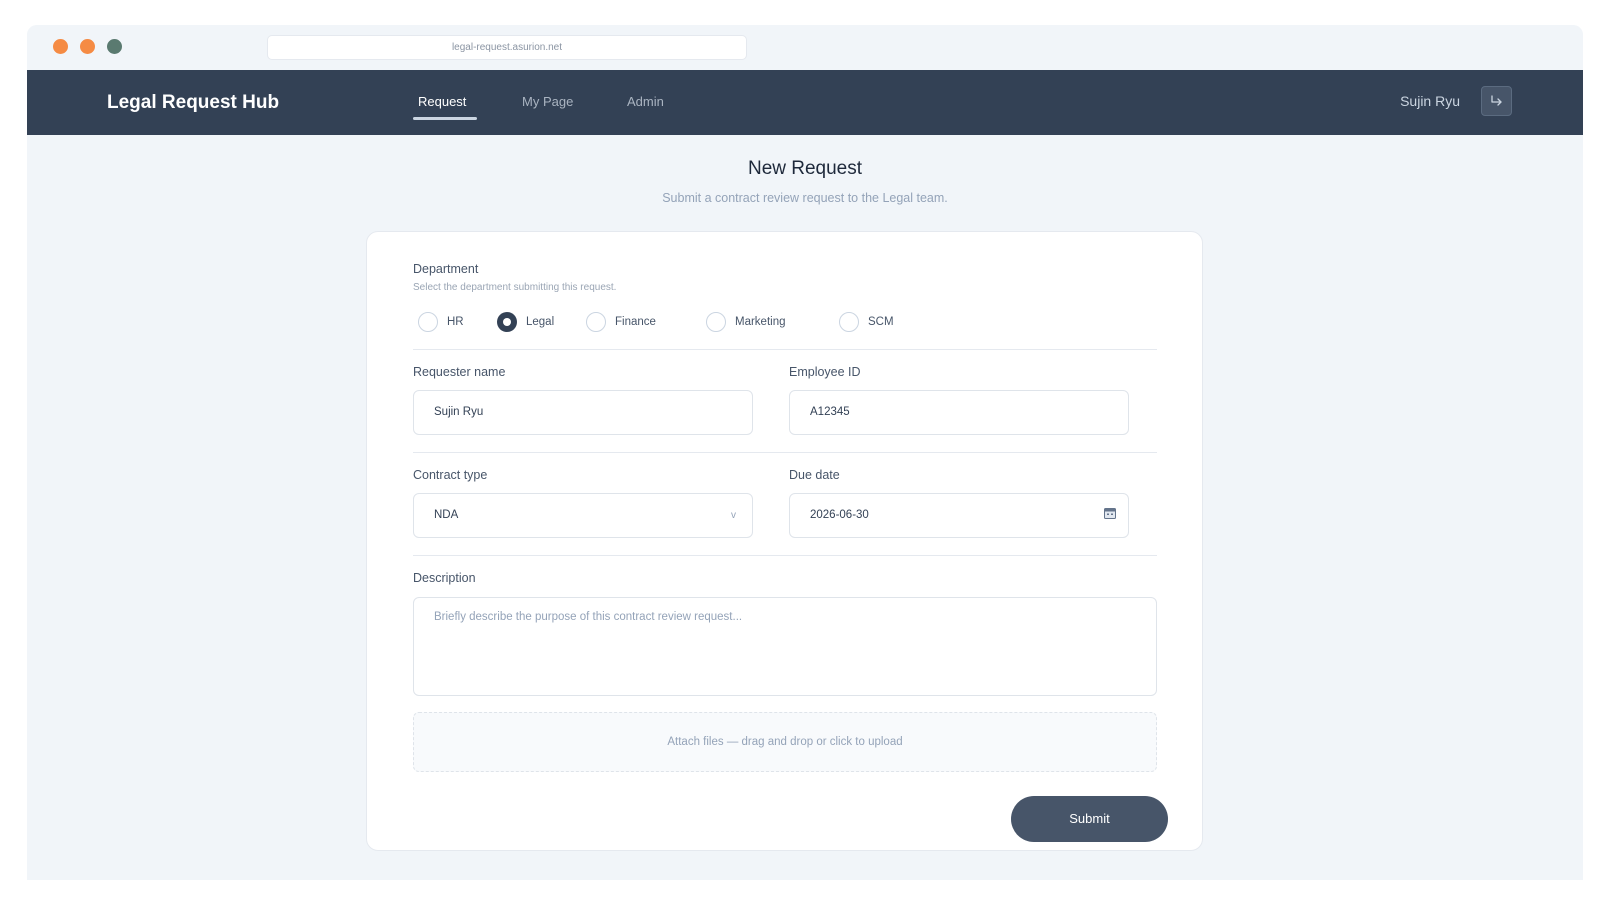 This screenshot has width=1600, height=900. I want to click on tab-request-label: Request, so click(442, 101).